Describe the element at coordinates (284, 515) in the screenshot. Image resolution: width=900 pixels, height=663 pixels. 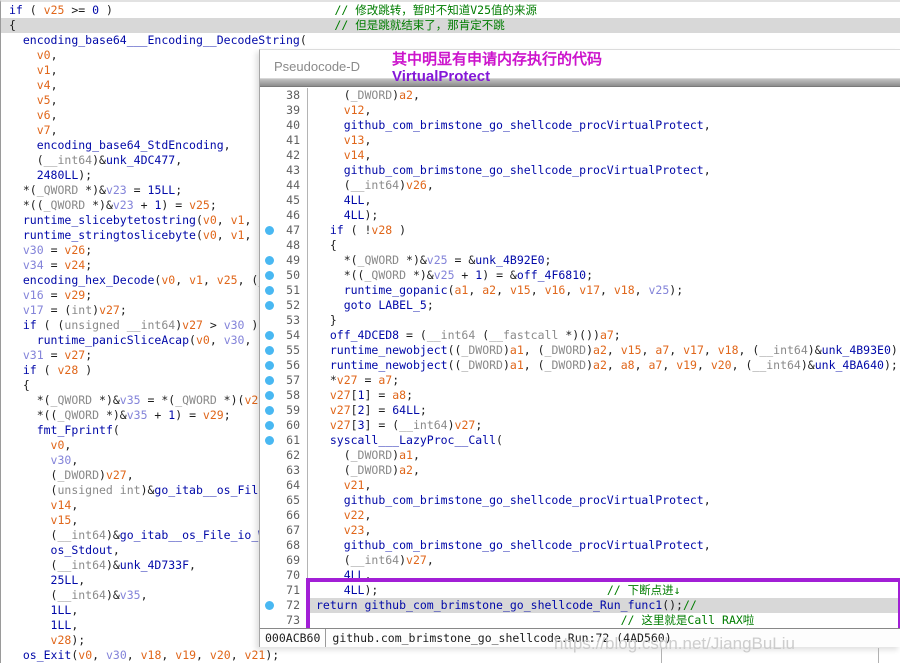
I see `line-number-gutter: 66` at that location.